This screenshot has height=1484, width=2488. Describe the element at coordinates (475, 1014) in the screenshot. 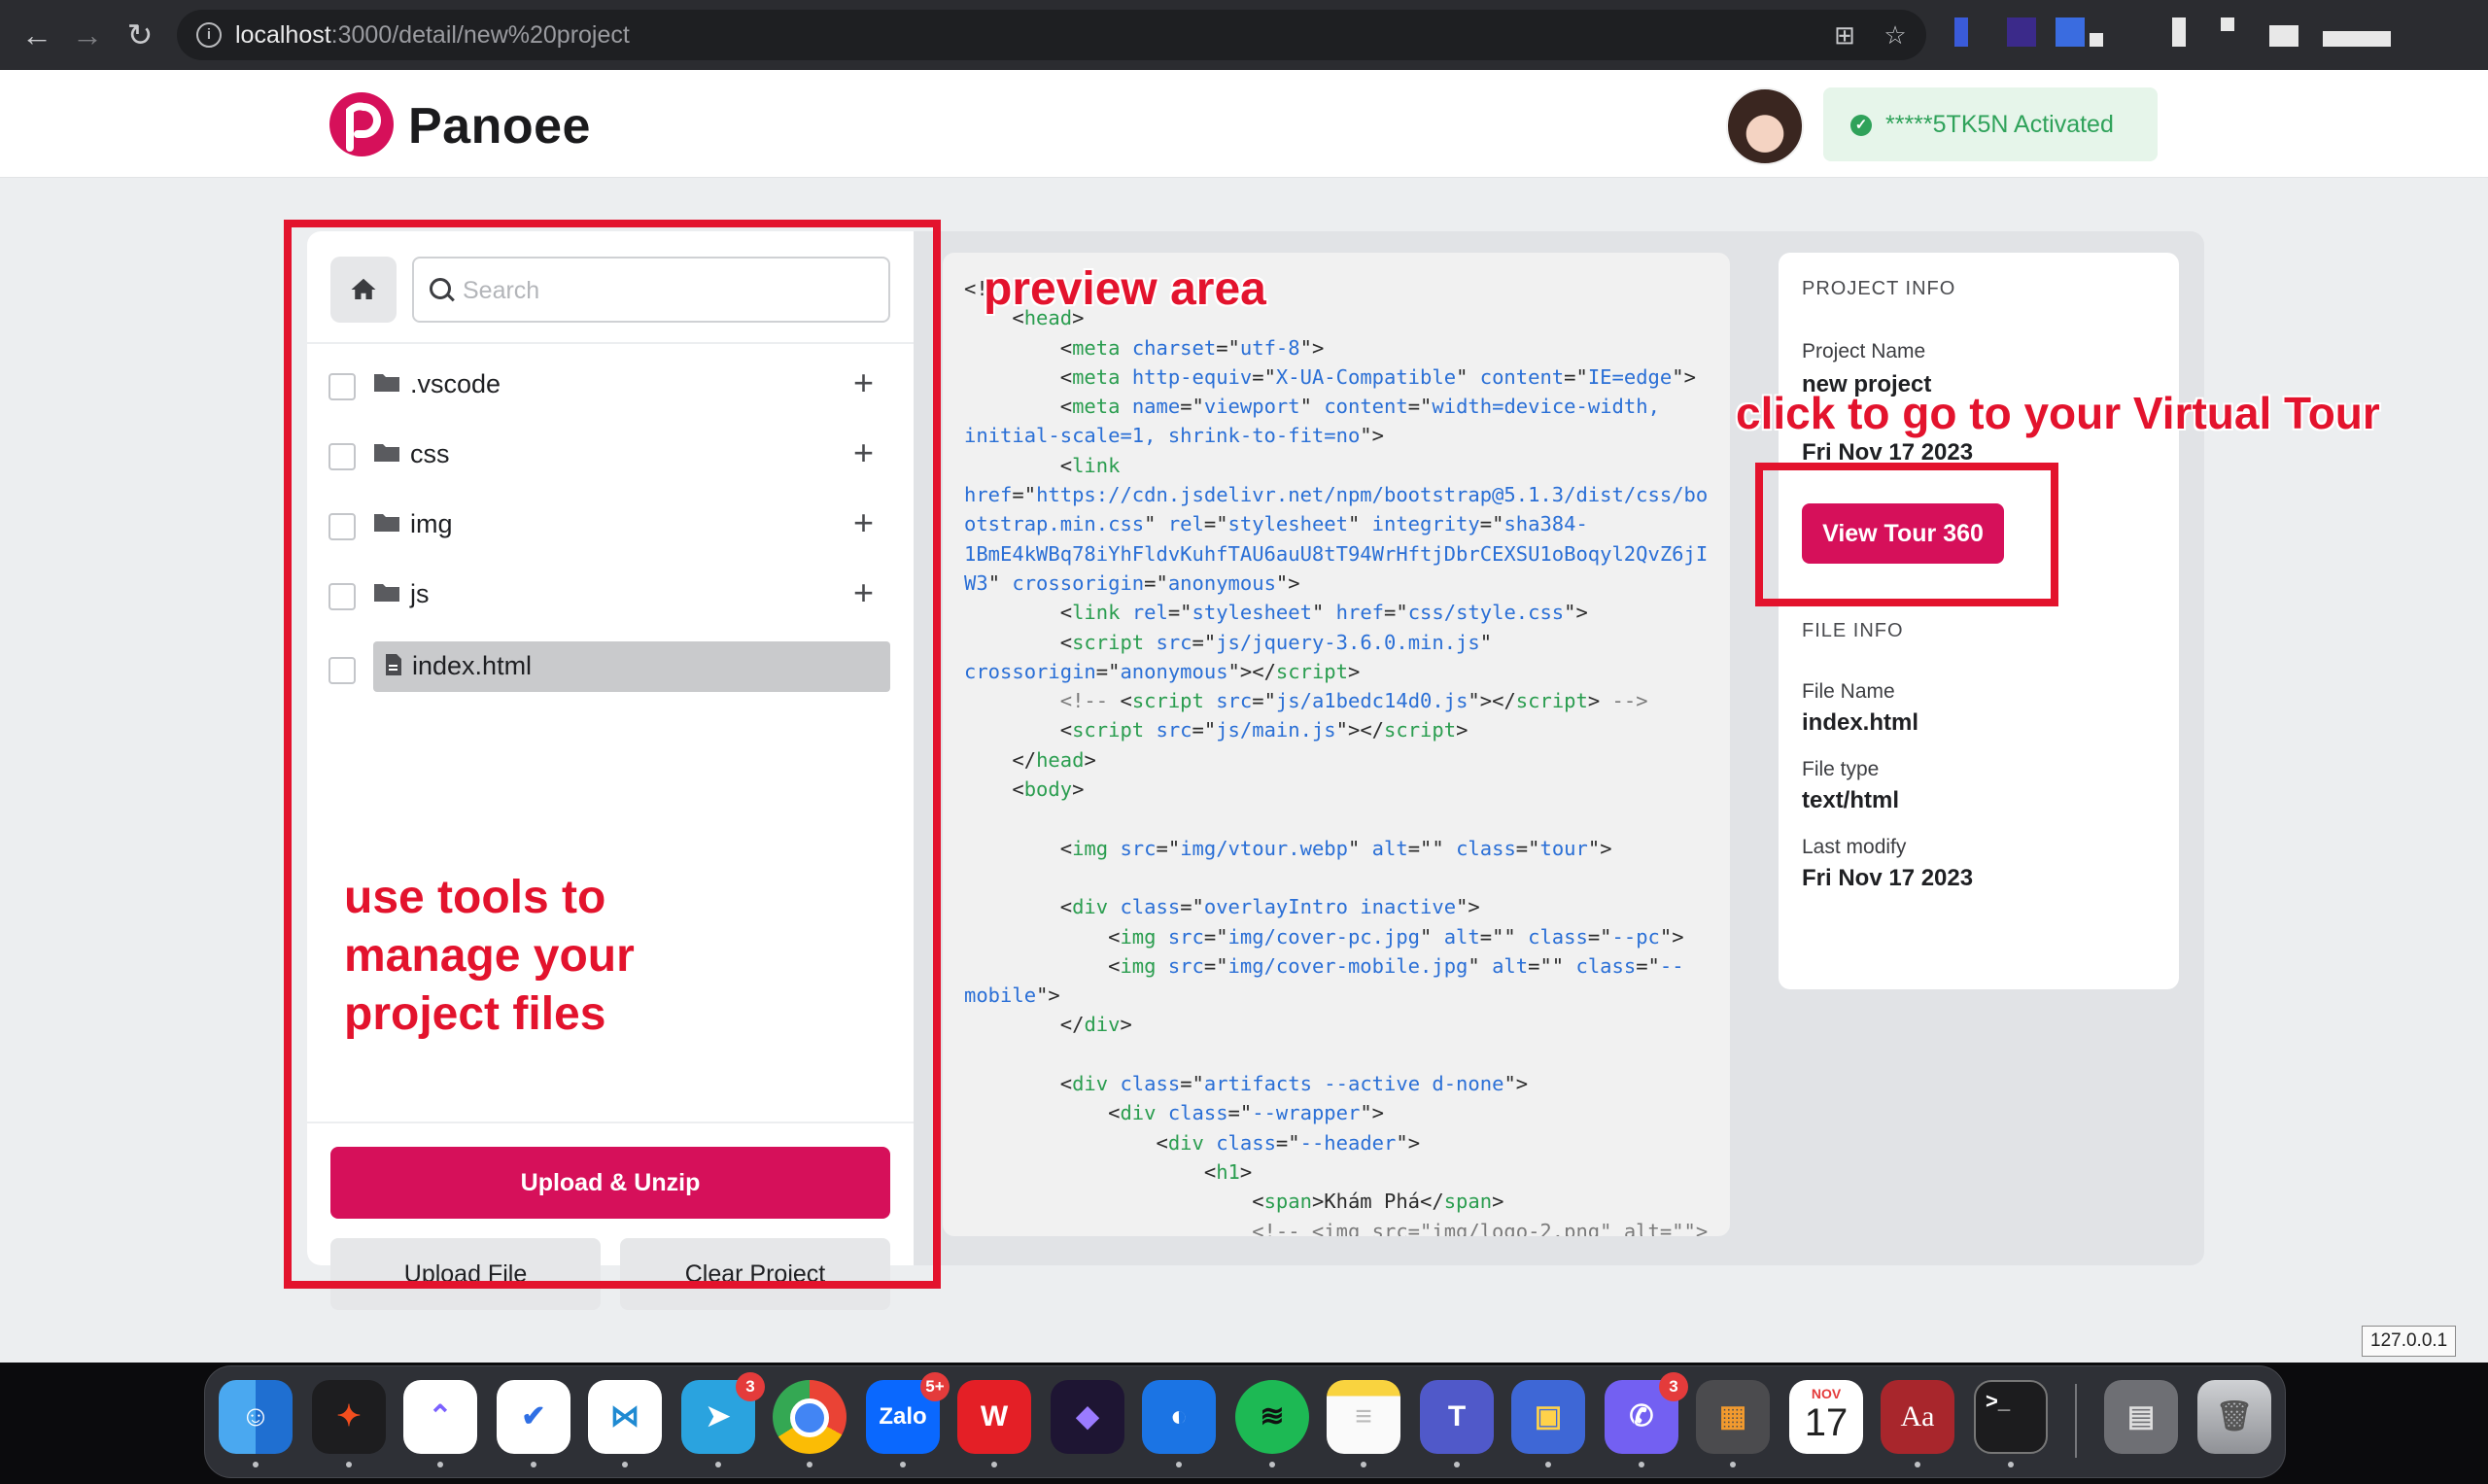

I see `annotation-tools-line-3: project files` at that location.